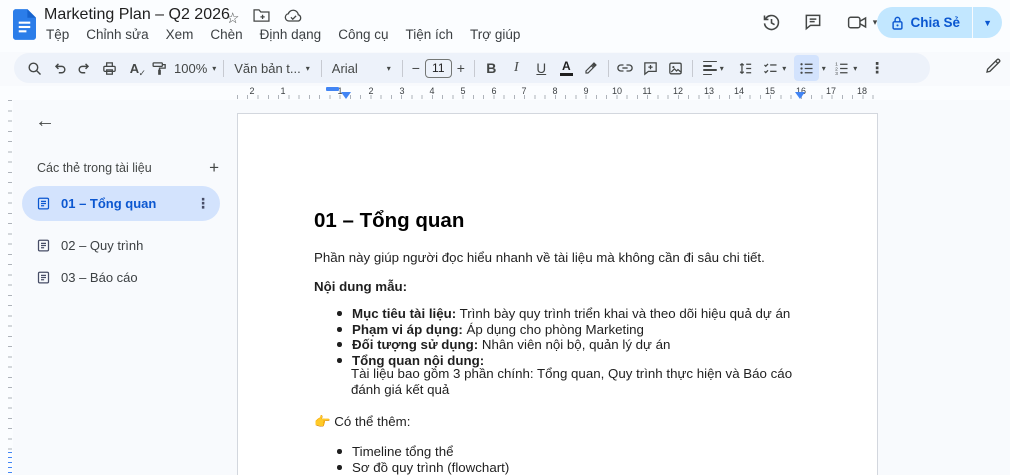  What do you see at coordinates (431, 467) in the screenshot?
I see `extra-bullet-2: Sơ đồ quy trình (flowchart)` at bounding box center [431, 467].